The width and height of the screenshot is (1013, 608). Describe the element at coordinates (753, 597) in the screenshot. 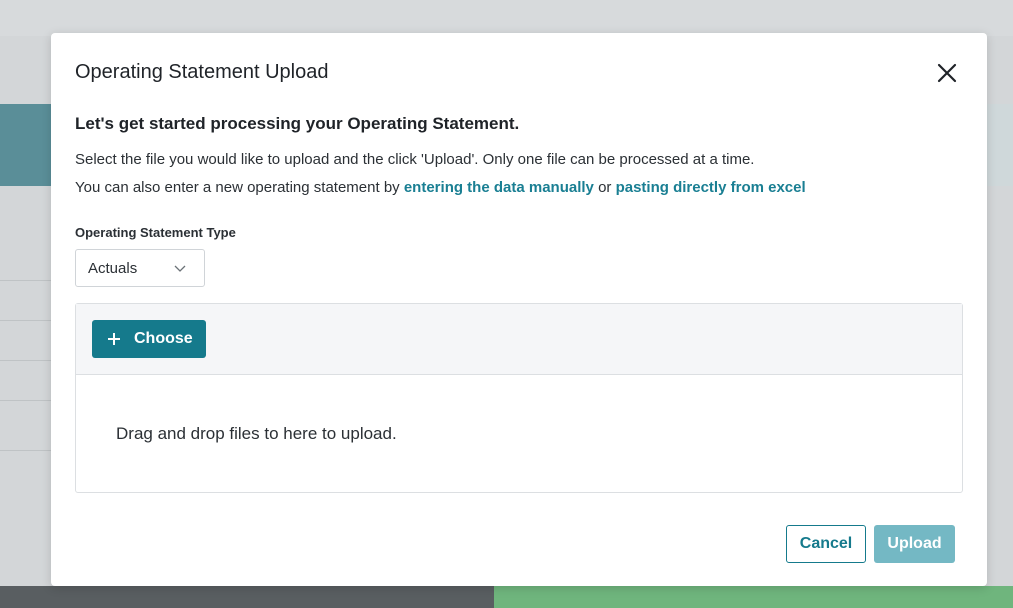

I see `background-footer-green` at that location.